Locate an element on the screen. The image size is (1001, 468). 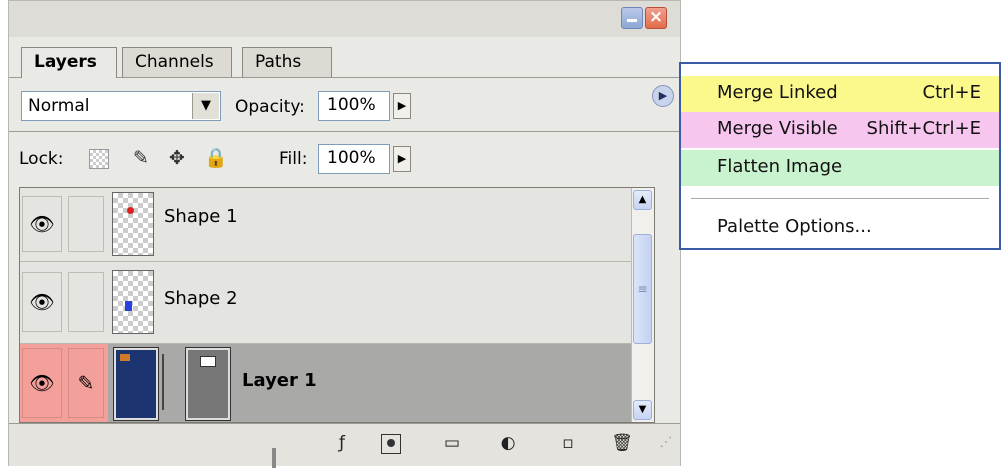
menu-item-label: Merge Visible is located at coordinates (777, 128).